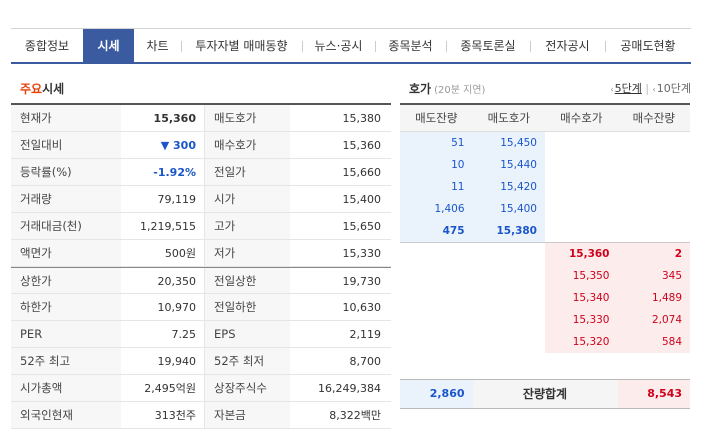 Image resolution: width=712 pixels, height=433 pixels. What do you see at coordinates (201, 388) in the screenshot?
I see `quote-row: 시가총액 2,495억원 상장주식수 16,249,384` at bounding box center [201, 388].